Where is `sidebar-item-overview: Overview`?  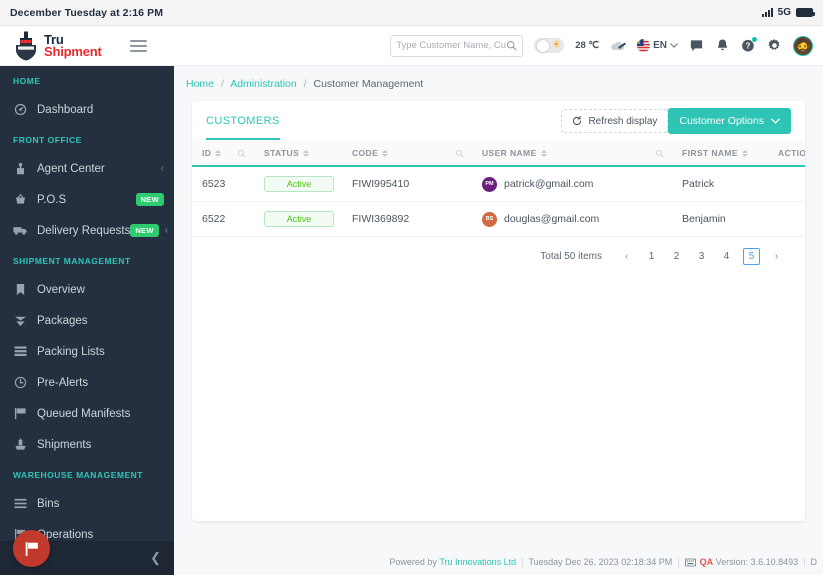 sidebar-item-overview: Overview is located at coordinates (87, 289).